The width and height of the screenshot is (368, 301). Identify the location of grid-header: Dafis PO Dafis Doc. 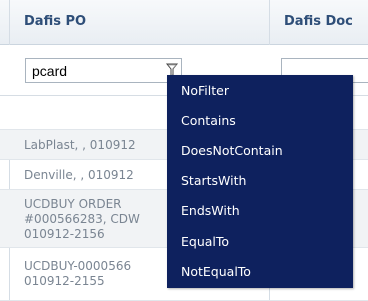
(184, 22).